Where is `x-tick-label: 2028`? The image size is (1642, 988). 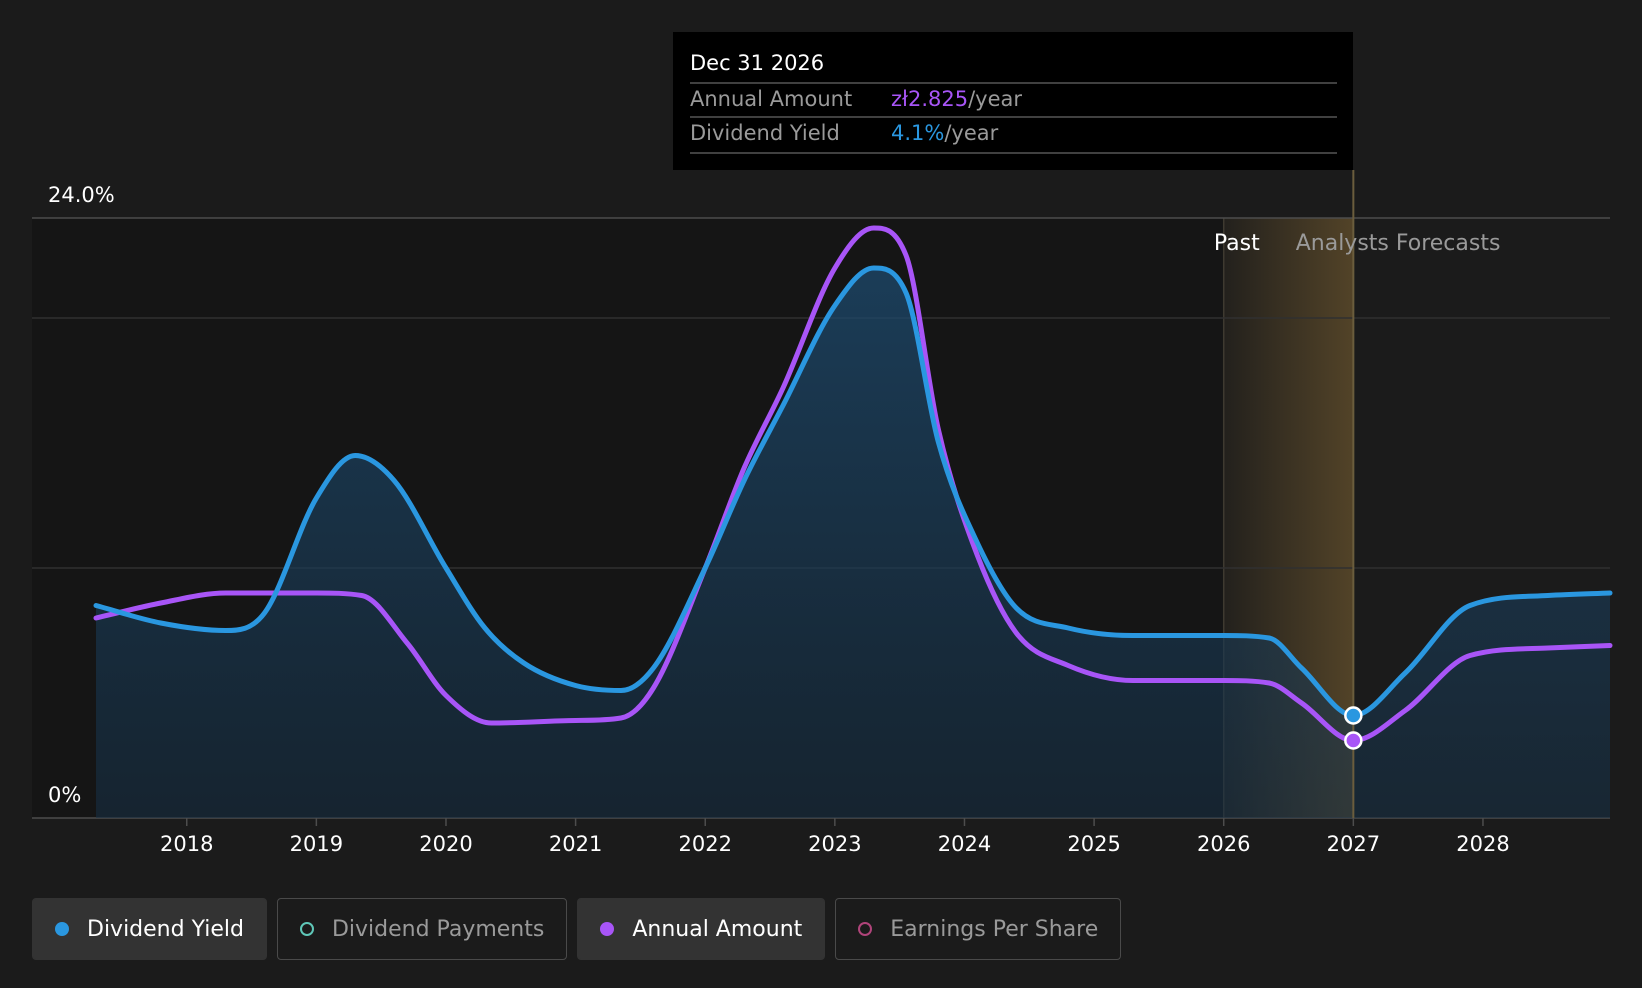
x-tick-label: 2028 is located at coordinates (1482, 844).